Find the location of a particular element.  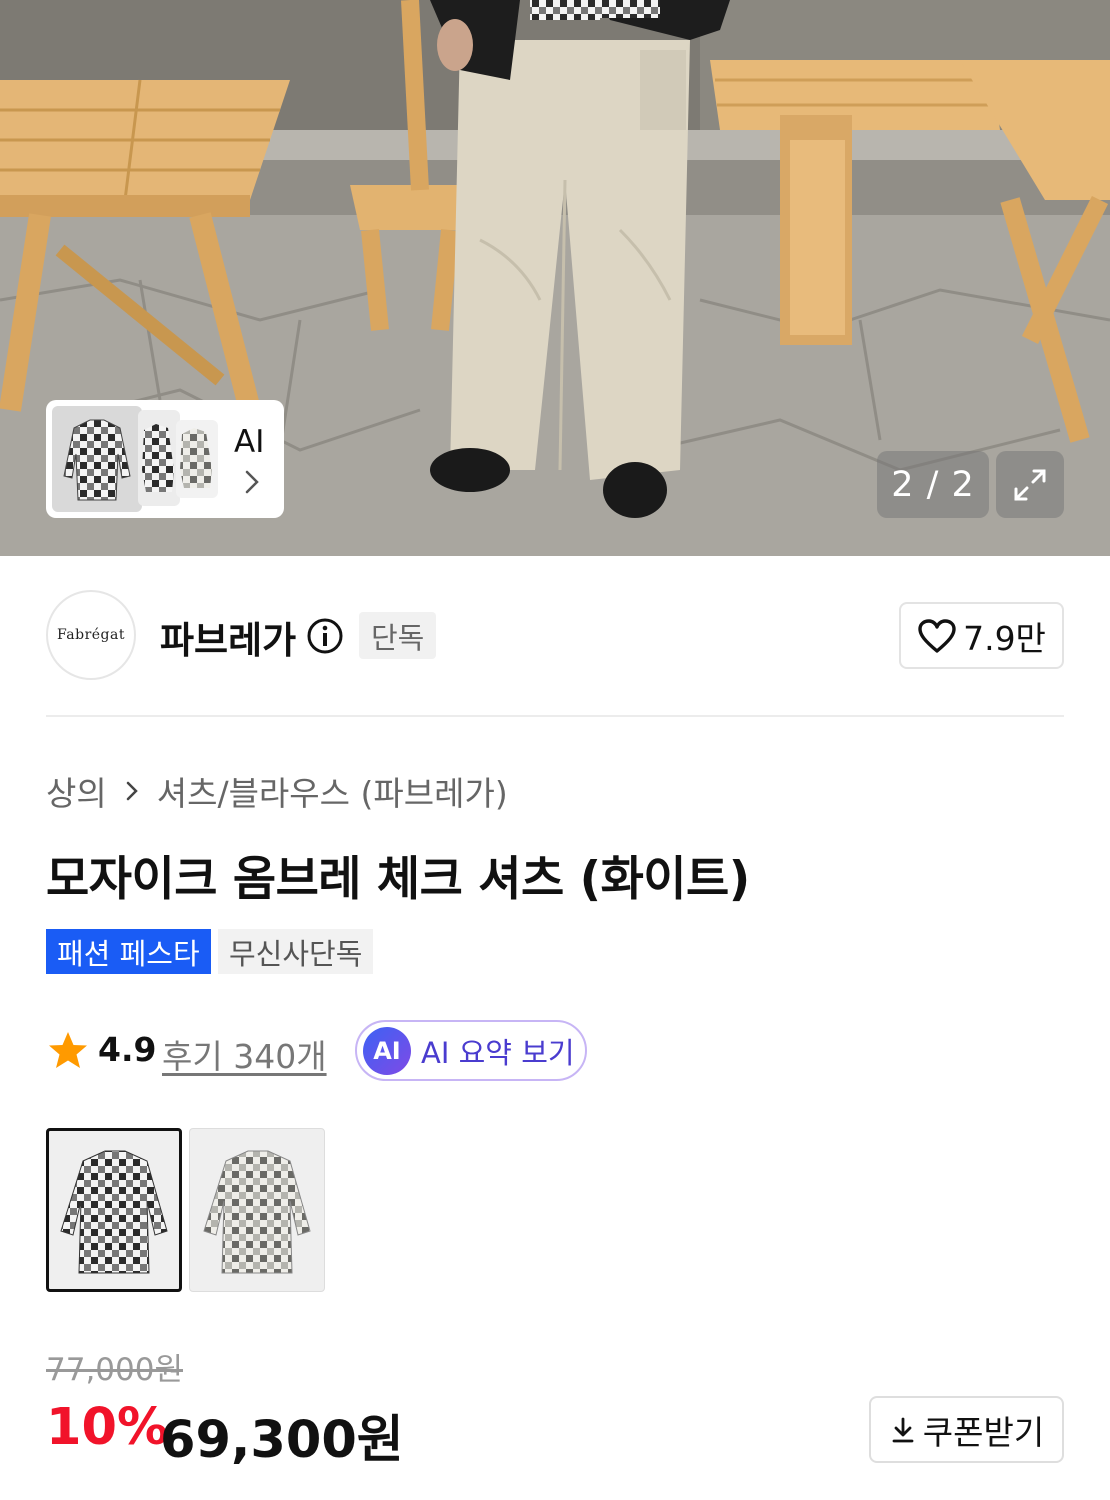

original-price: 77,000원 is located at coordinates (114, 1370).